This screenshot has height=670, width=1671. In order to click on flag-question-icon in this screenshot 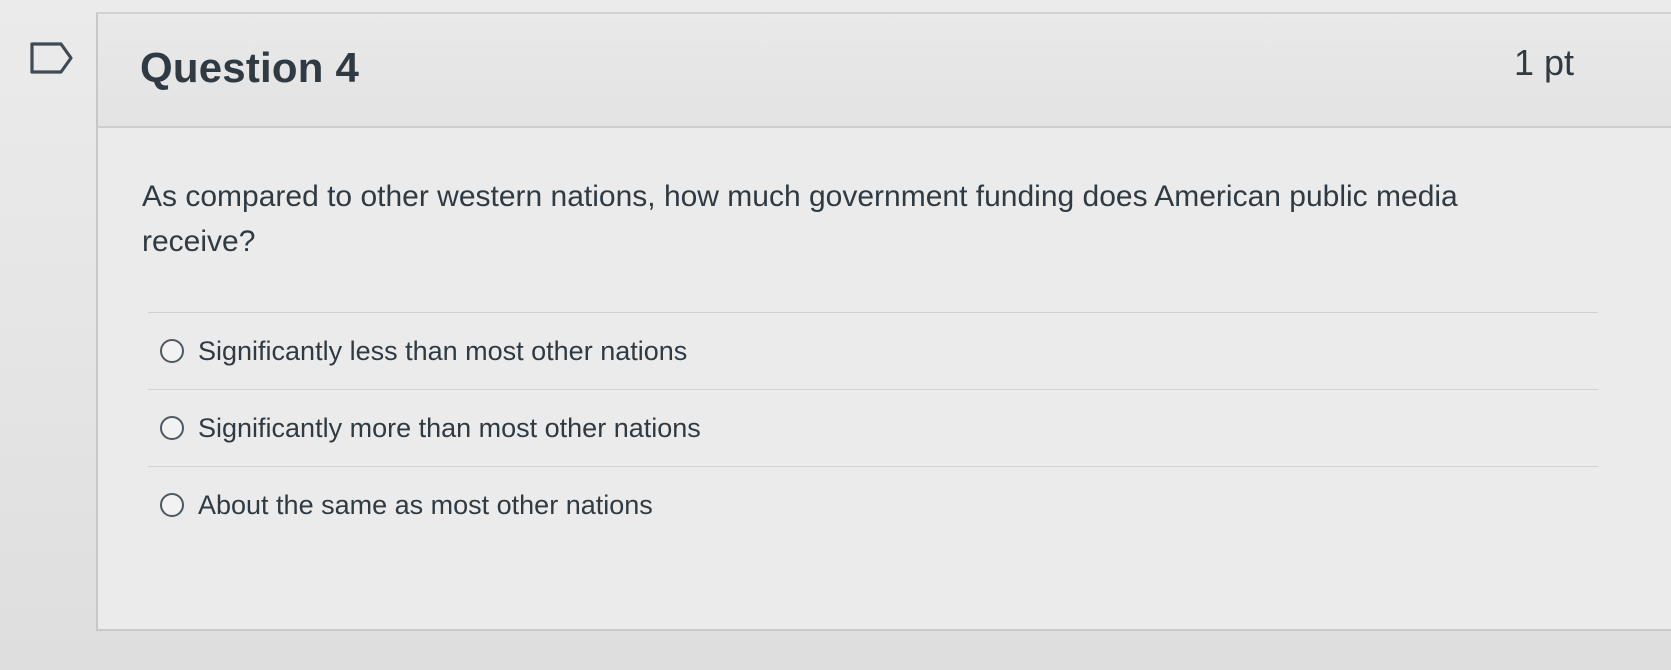, I will do `click(52, 59)`.